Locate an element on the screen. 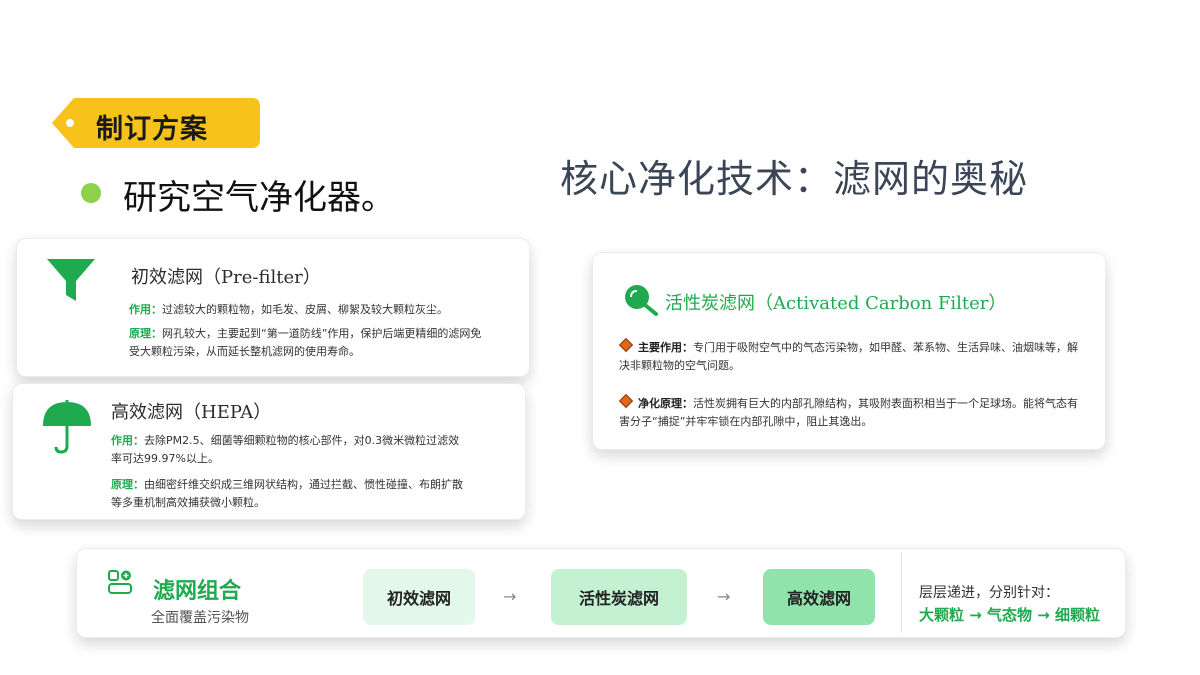 This screenshot has height=675, width=1200. page-title: 核心净化技术：滤网的奥秘 is located at coordinates (794, 179).